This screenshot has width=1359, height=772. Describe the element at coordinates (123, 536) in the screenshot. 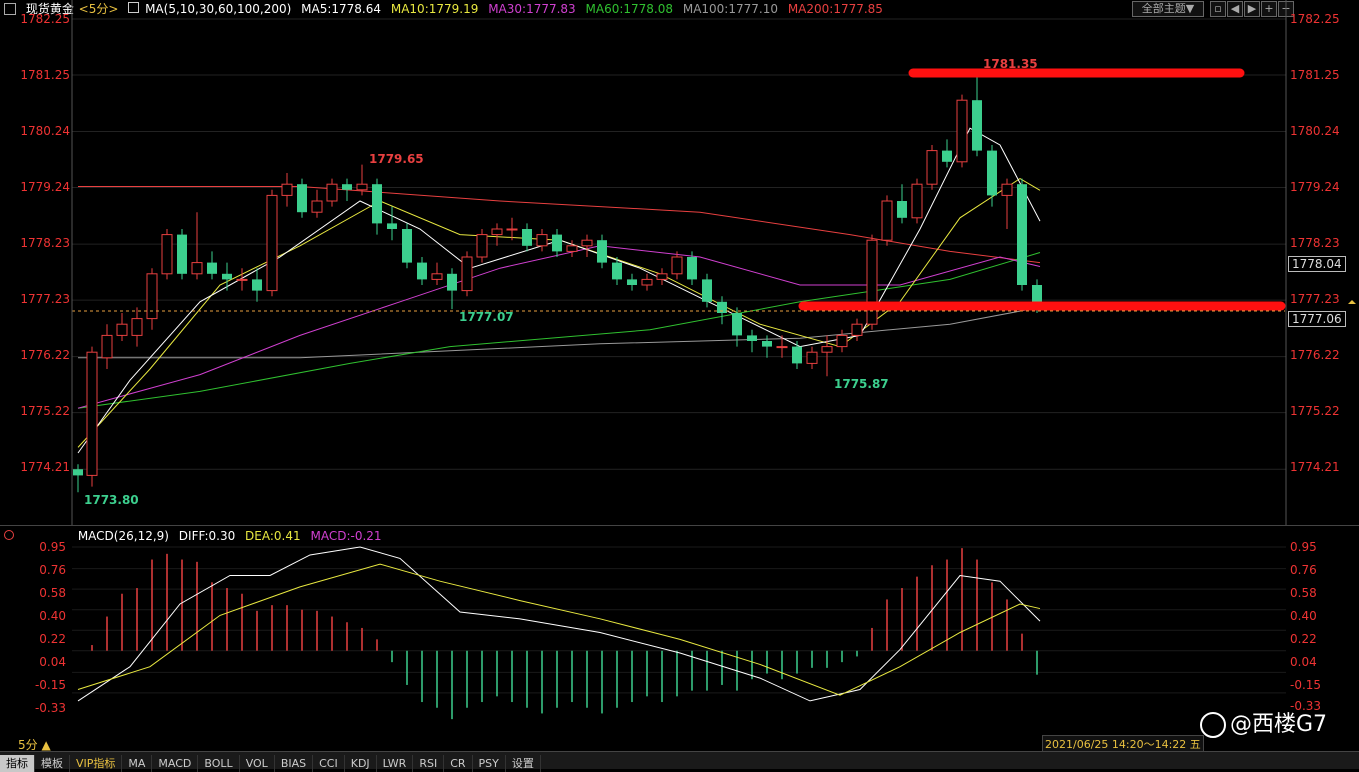

I see `macd-label: MACD(26,12,9)` at that location.